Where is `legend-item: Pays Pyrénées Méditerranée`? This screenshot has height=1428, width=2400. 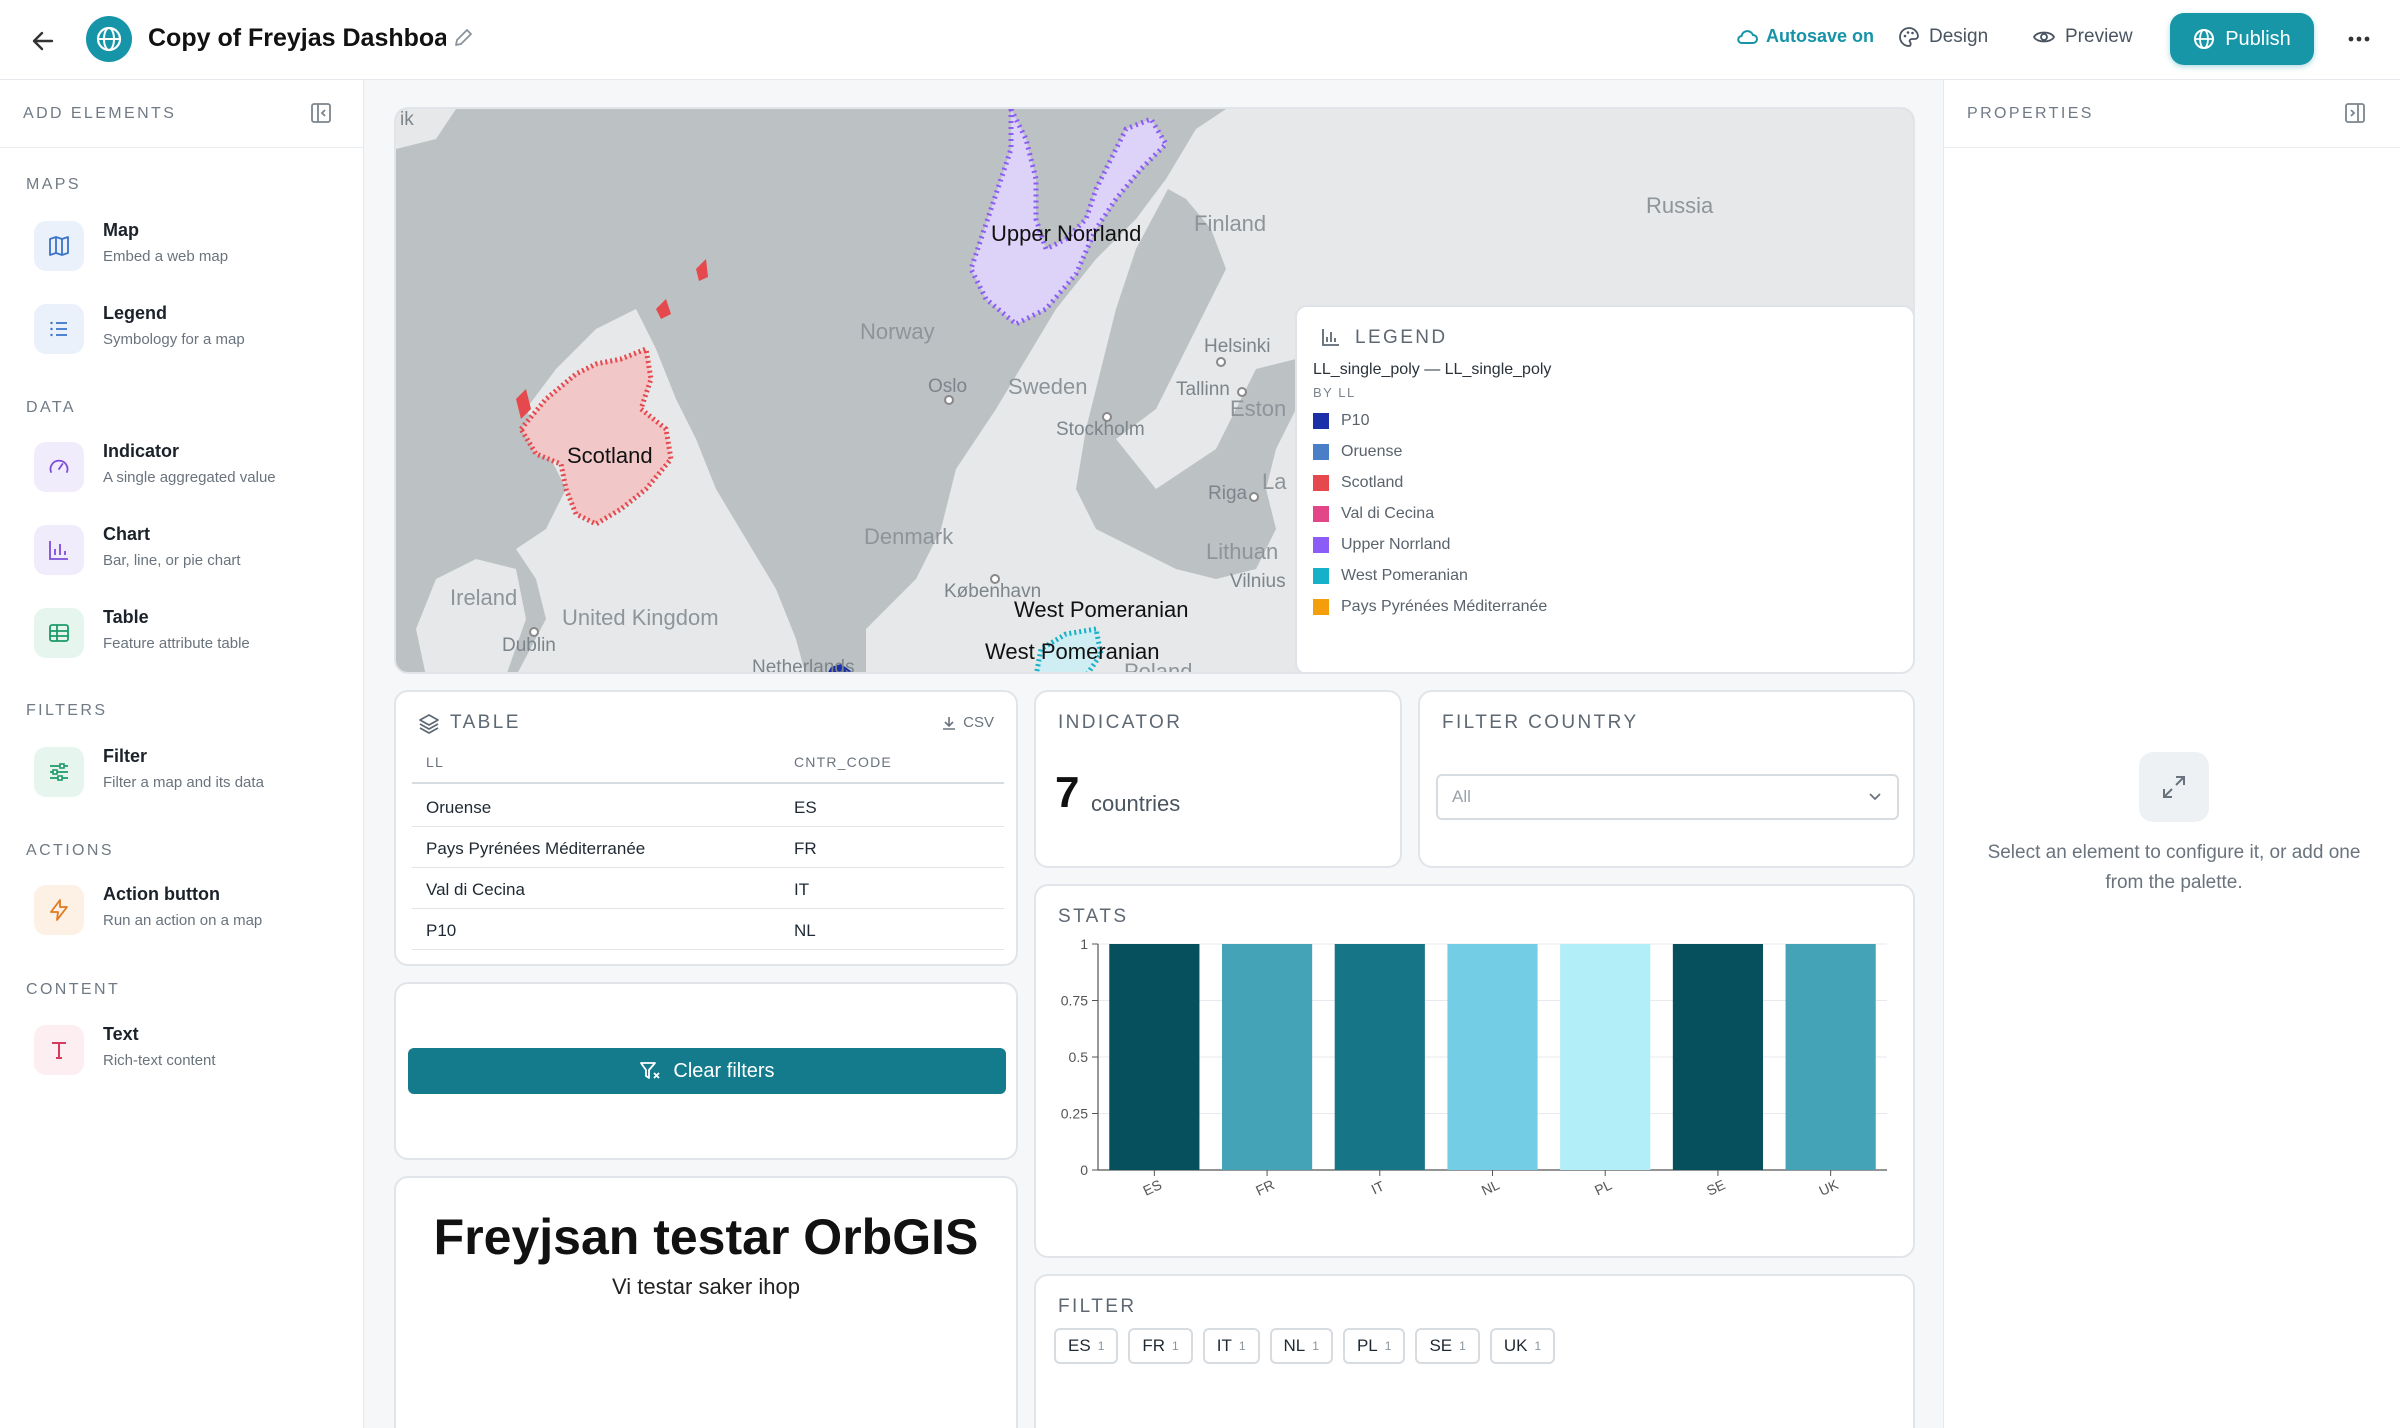
legend-item: Pays Pyrénées Méditerranée is located at coordinates (1430, 607).